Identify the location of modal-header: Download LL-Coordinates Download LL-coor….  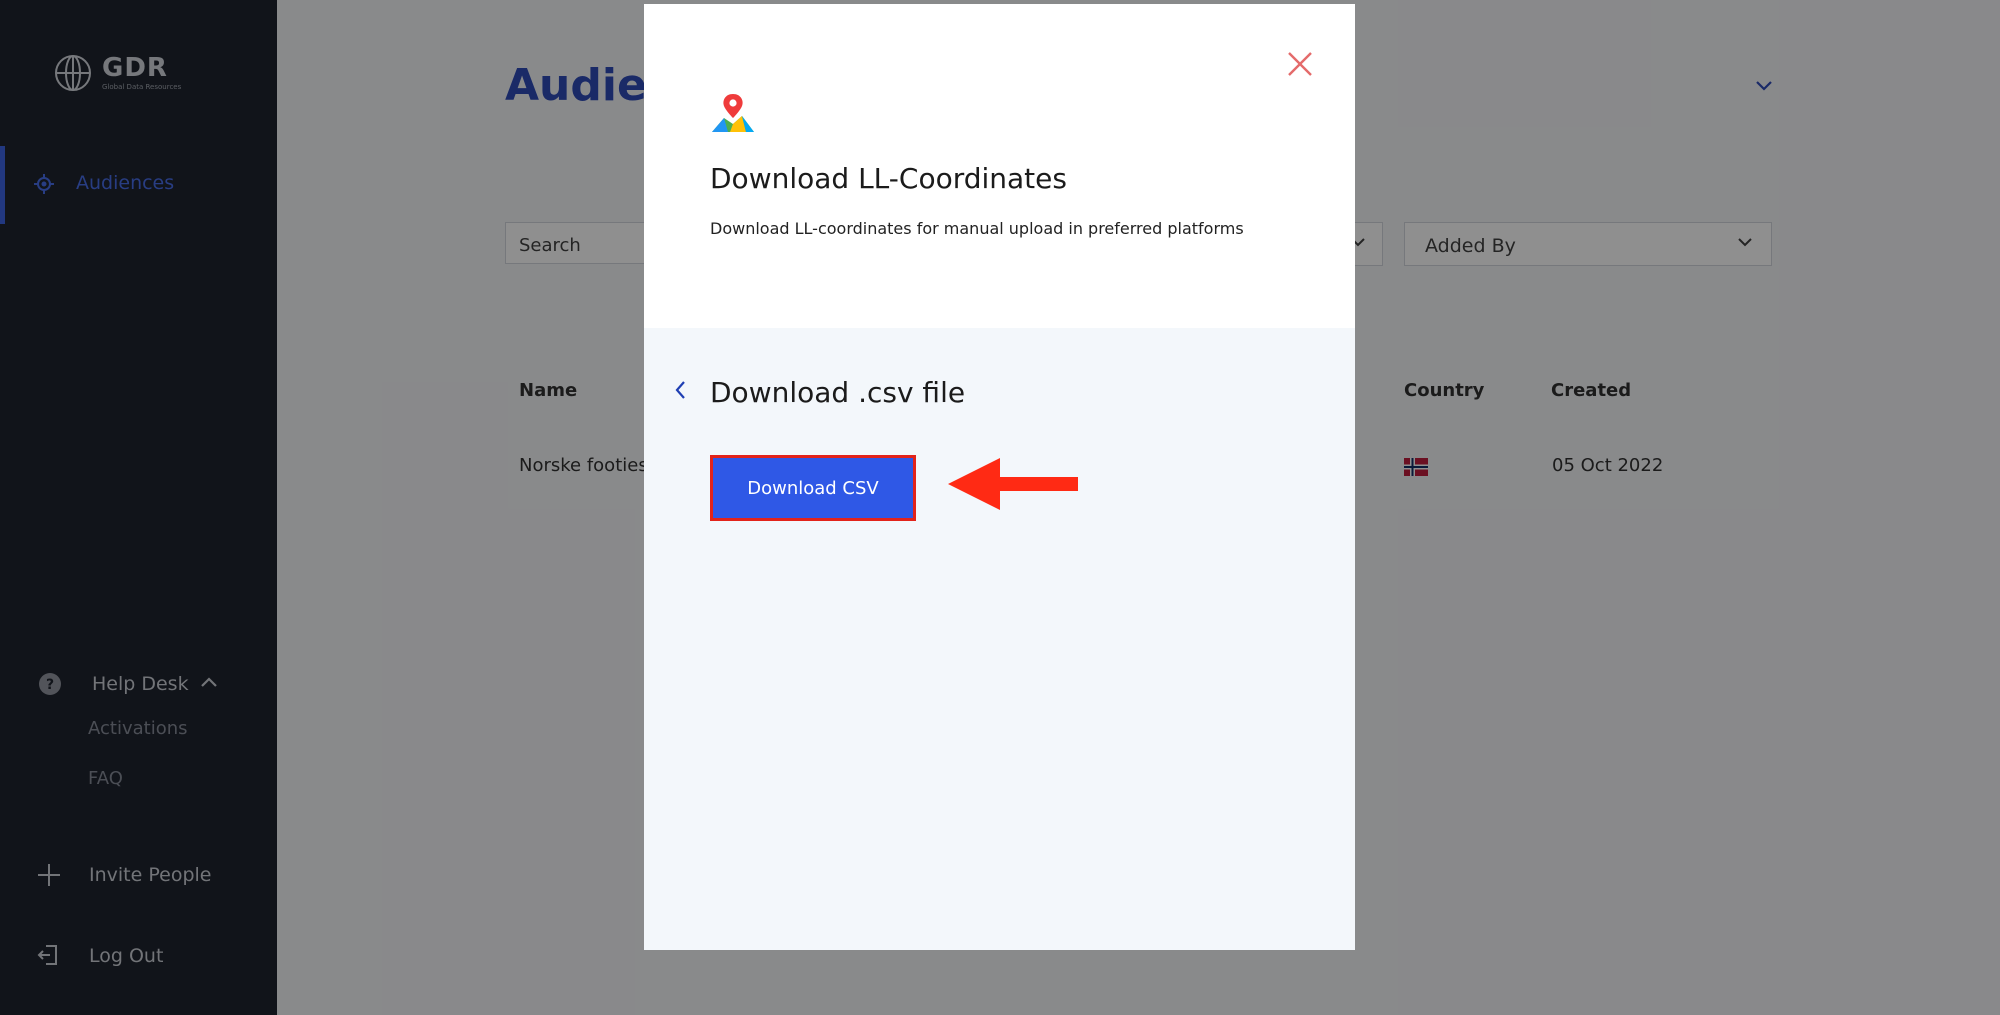
(999, 166).